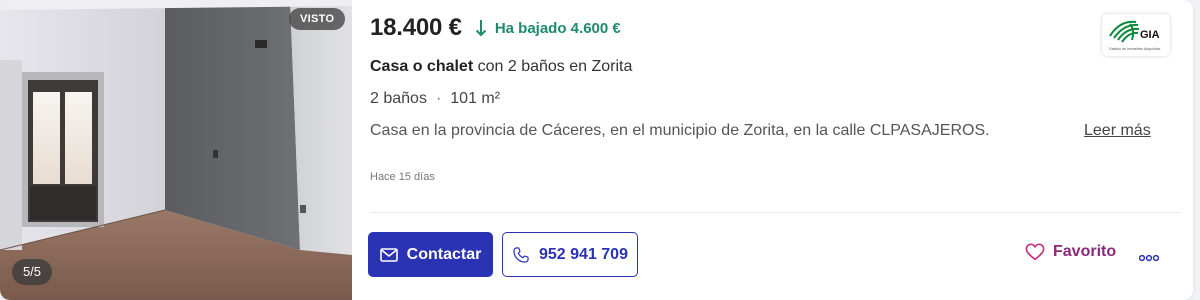 This screenshot has height=300, width=1200. I want to click on feature-bathrooms: 2 baños, so click(398, 98).